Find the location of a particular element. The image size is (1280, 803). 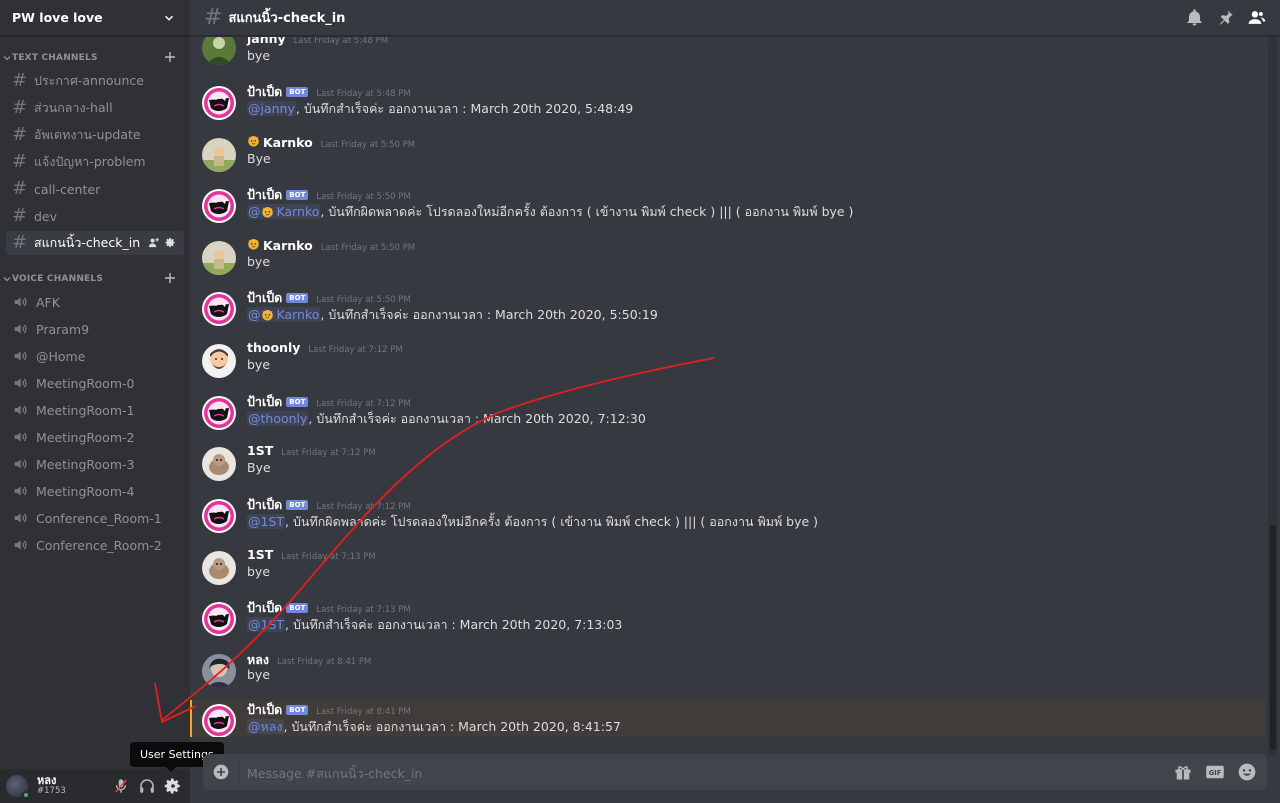

channel-problem: # แจ้งปัญหา-problem is located at coordinates (95, 162).